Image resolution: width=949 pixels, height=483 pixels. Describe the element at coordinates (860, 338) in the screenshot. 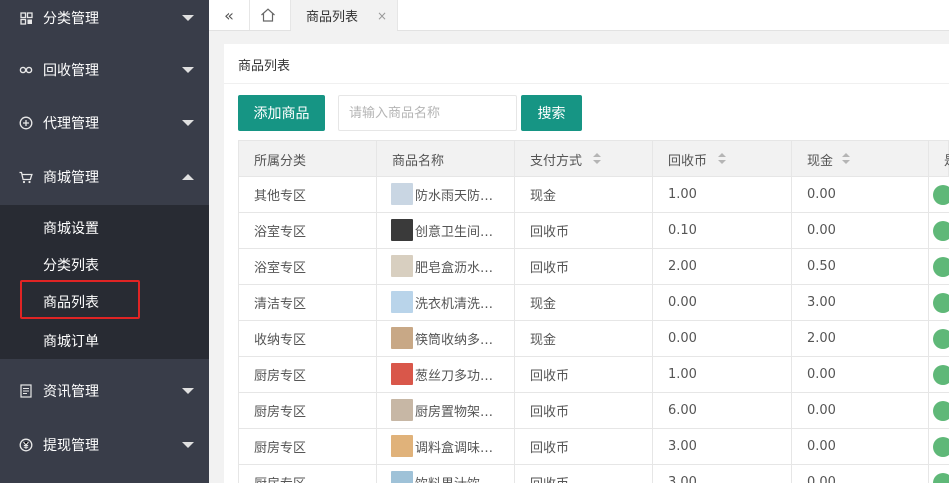

I see `cell-cash: 2.00` at that location.